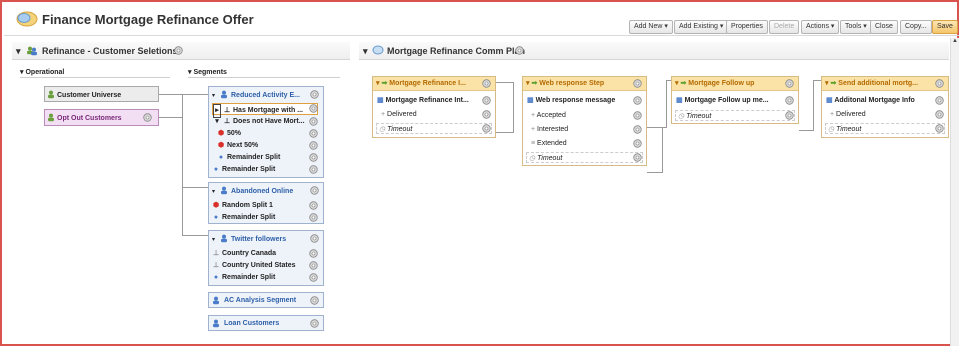 Image resolution: width=959 pixels, height=346 pixels. Describe the element at coordinates (945, 27) in the screenshot. I see `save-button: Save` at that location.